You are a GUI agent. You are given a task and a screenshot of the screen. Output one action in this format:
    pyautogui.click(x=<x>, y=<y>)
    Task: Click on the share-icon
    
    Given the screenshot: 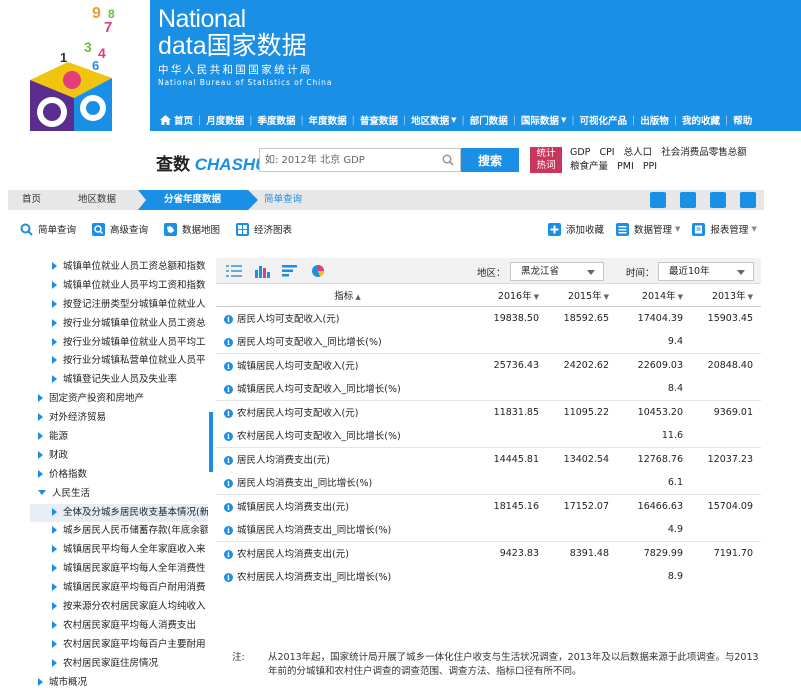 What is the action you would take?
    pyautogui.click(x=748, y=200)
    